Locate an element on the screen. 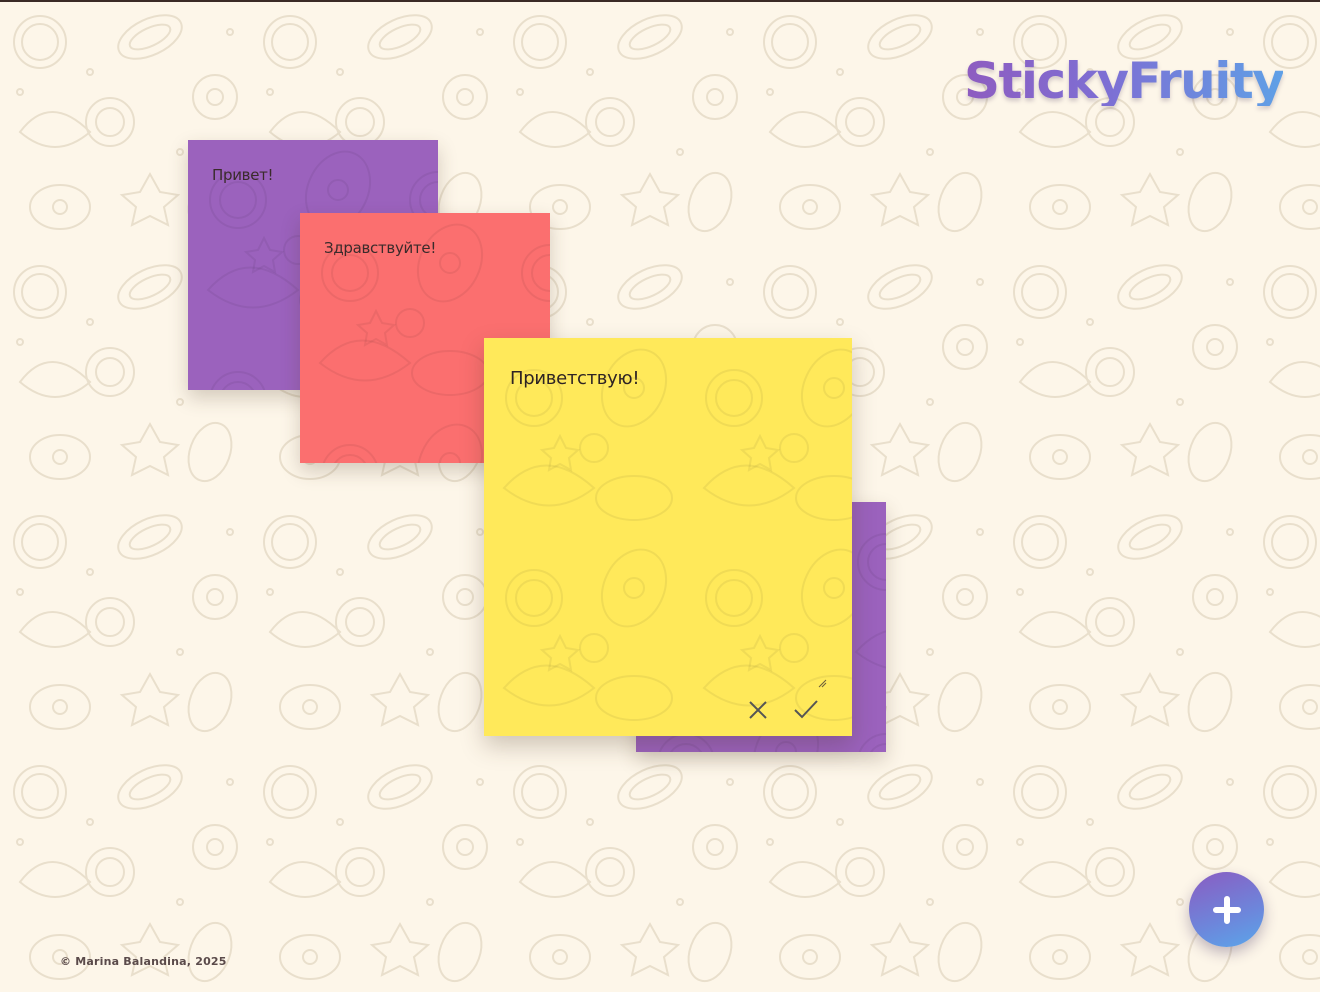  check-icon is located at coordinates (806, 709).